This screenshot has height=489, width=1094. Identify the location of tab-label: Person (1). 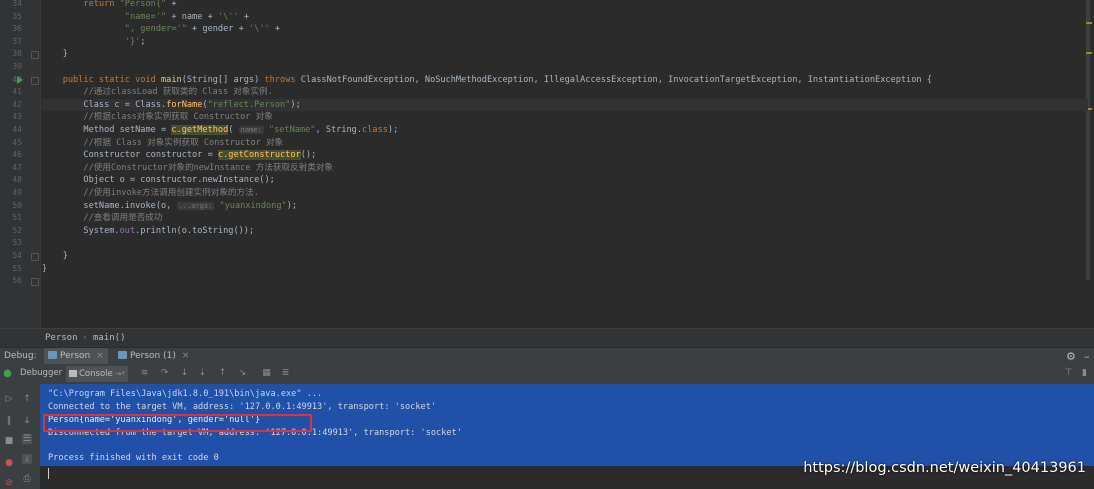
(153, 356).